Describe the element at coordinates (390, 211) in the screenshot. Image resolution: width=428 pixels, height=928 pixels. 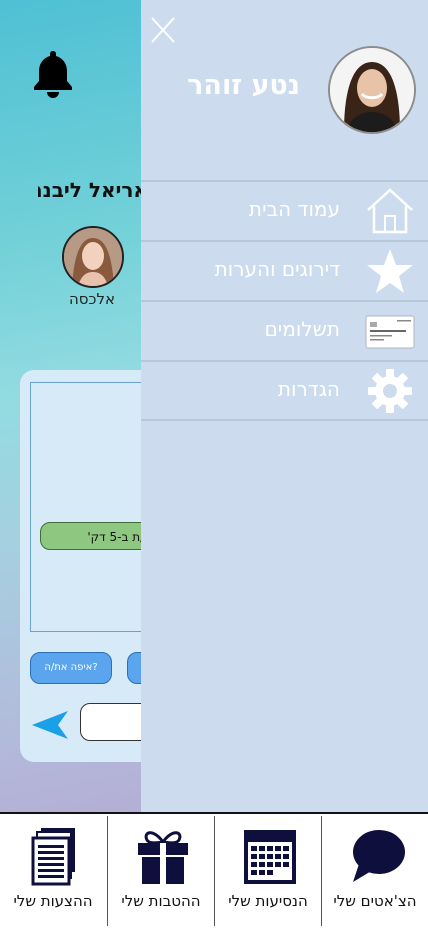
I see `home-icon` at that location.